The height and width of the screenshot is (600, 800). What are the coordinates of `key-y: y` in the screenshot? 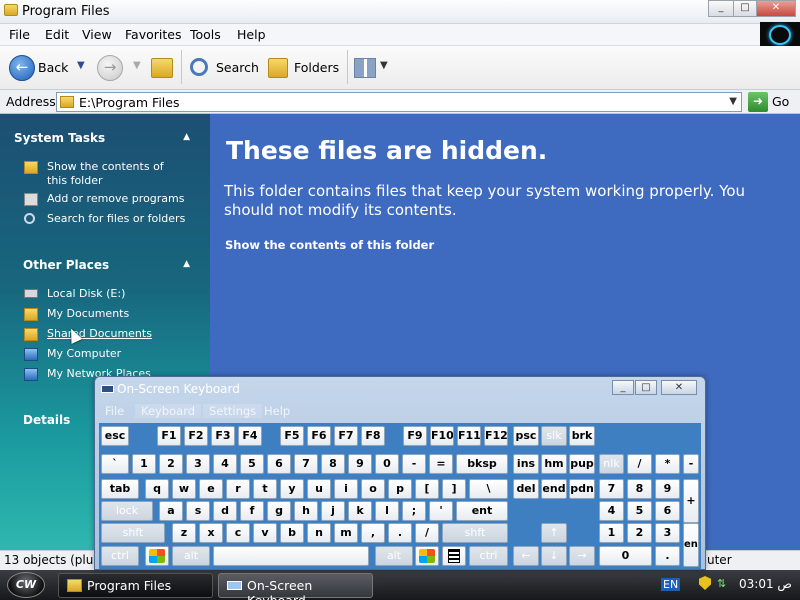 It's located at (292, 489).